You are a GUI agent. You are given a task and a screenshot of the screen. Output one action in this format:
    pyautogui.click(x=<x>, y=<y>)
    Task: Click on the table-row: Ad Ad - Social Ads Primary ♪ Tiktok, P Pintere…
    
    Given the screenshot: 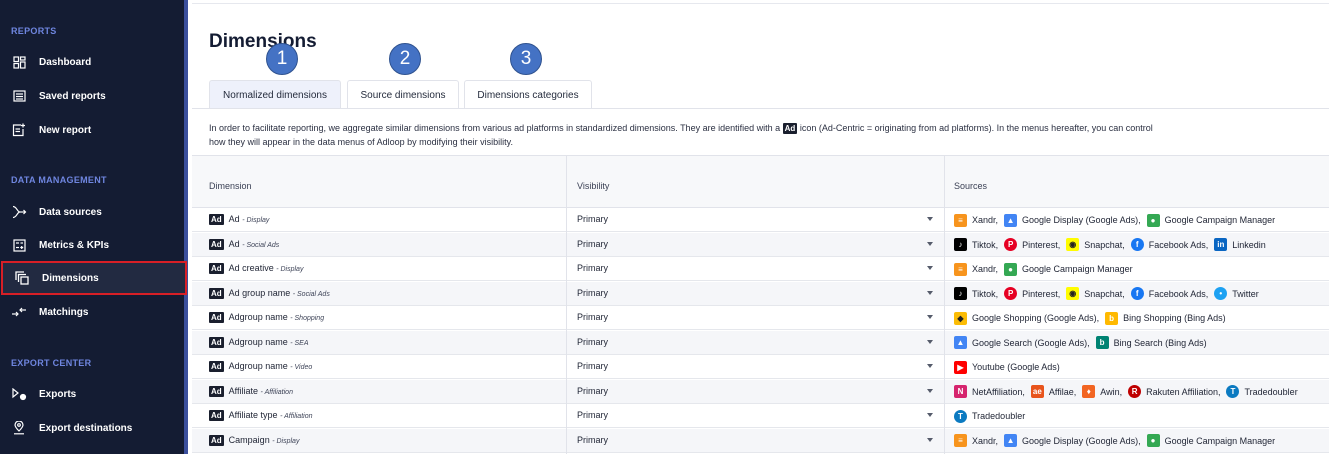 What is the action you would take?
    pyautogui.click(x=760, y=244)
    